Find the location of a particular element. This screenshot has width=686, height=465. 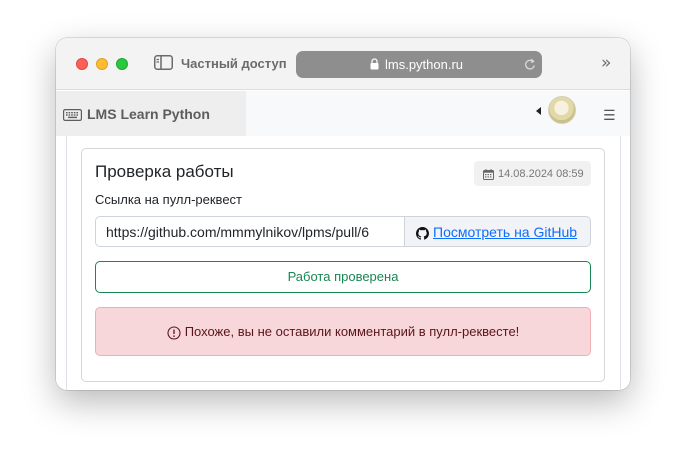

pull-request-url-input is located at coordinates (250, 231).